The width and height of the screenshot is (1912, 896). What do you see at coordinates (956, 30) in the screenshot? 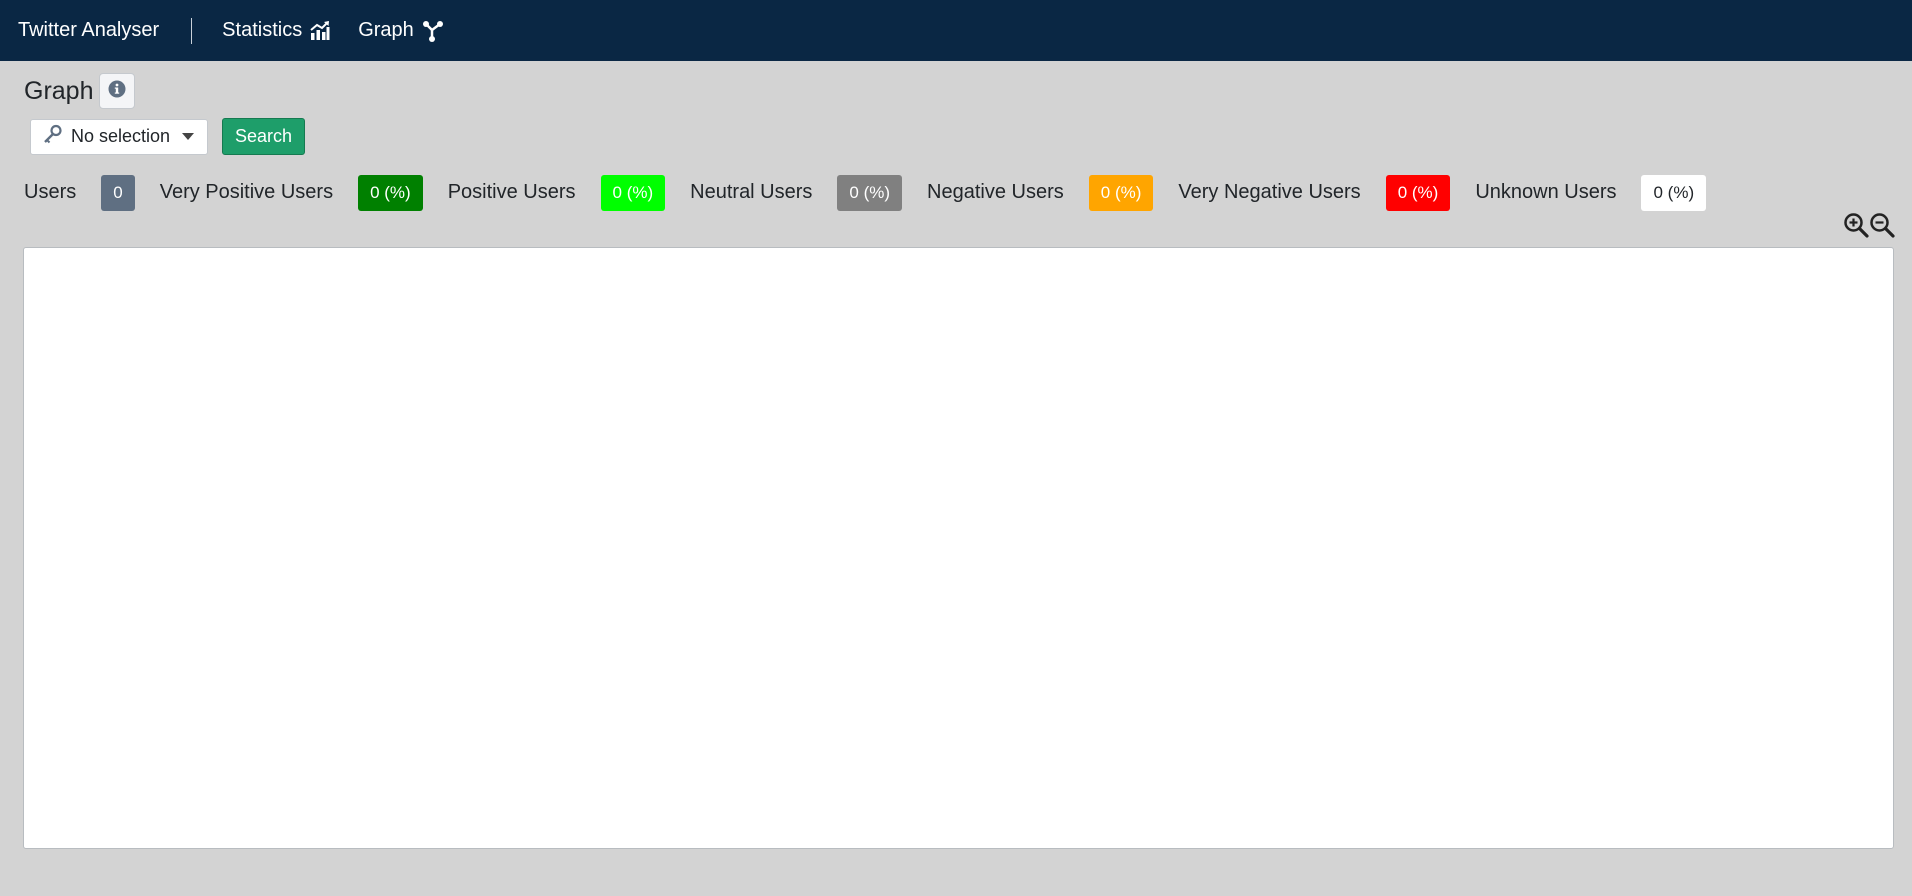
I see `top-navbar: Twitter Analyser Statistics Graph` at bounding box center [956, 30].